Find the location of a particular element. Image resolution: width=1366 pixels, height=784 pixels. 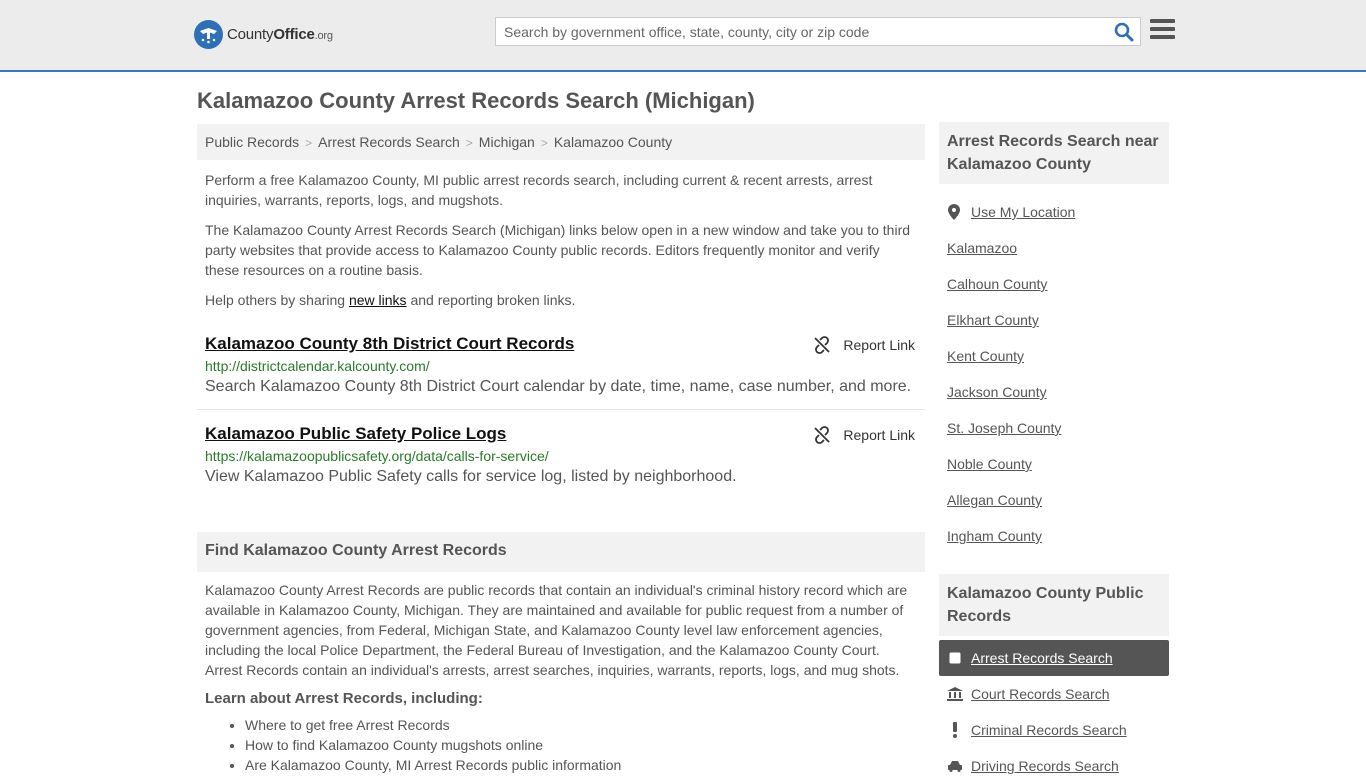

nearby-link-calhoun-county: Calhoun County is located at coordinates (997, 284).